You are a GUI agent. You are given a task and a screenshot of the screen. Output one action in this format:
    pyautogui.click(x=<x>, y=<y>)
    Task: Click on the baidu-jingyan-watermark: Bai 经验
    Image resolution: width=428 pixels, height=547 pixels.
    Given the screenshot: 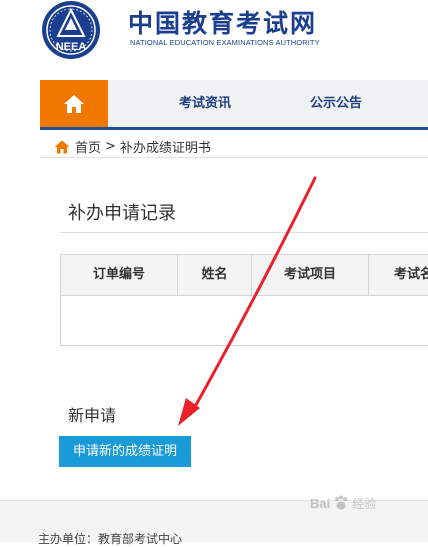 What is the action you would take?
    pyautogui.click(x=343, y=503)
    